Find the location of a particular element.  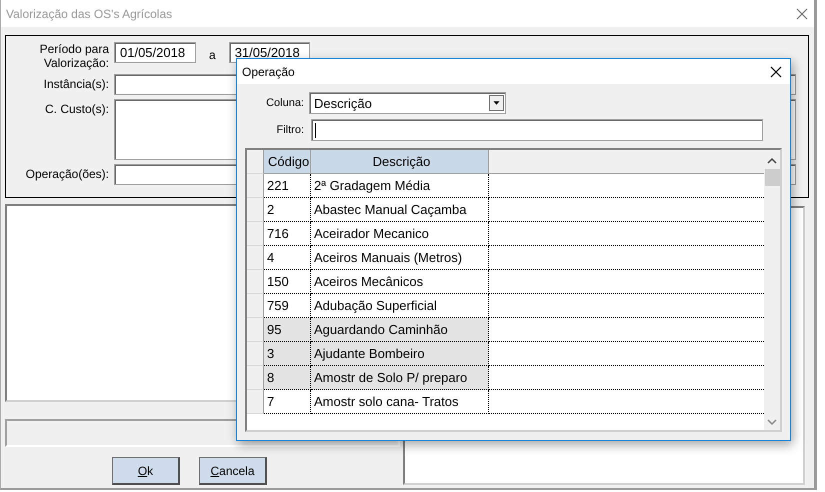

window-title: Valorização das OS's Agrícolas is located at coordinates (89, 13).